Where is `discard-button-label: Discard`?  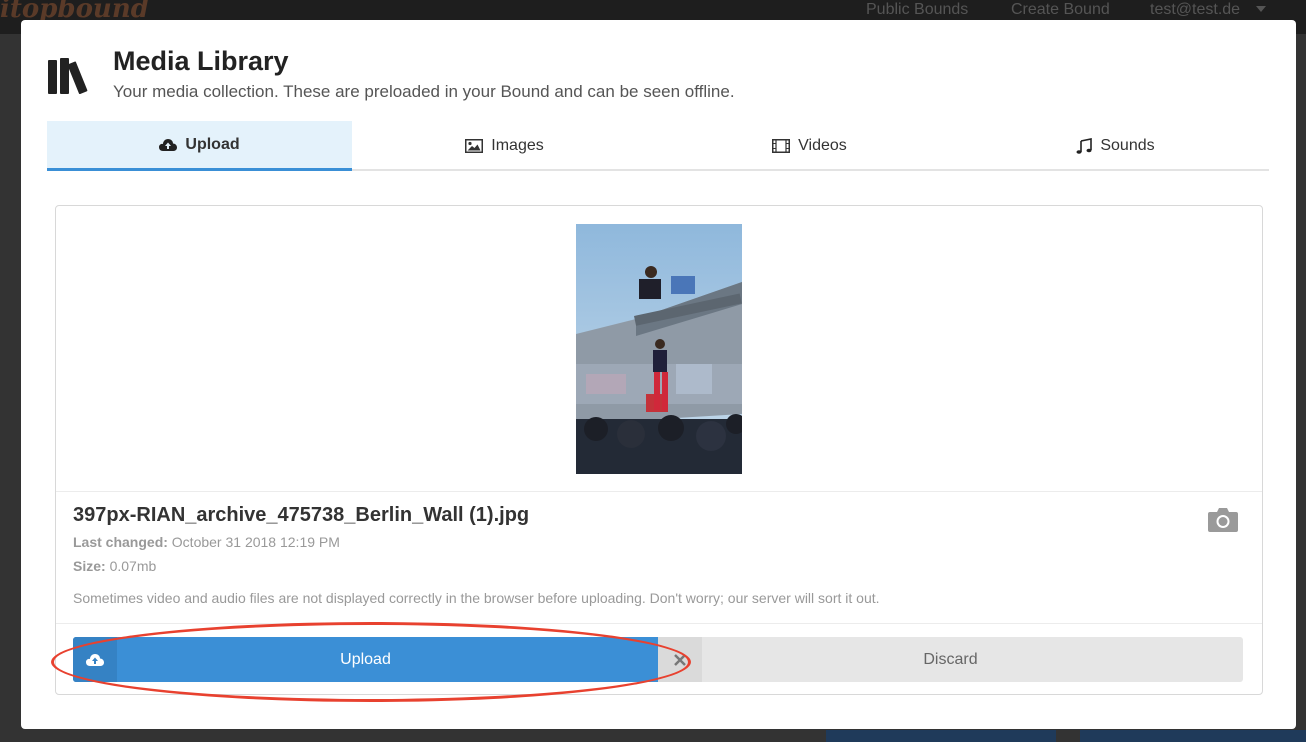 discard-button-label: Discard is located at coordinates (950, 659).